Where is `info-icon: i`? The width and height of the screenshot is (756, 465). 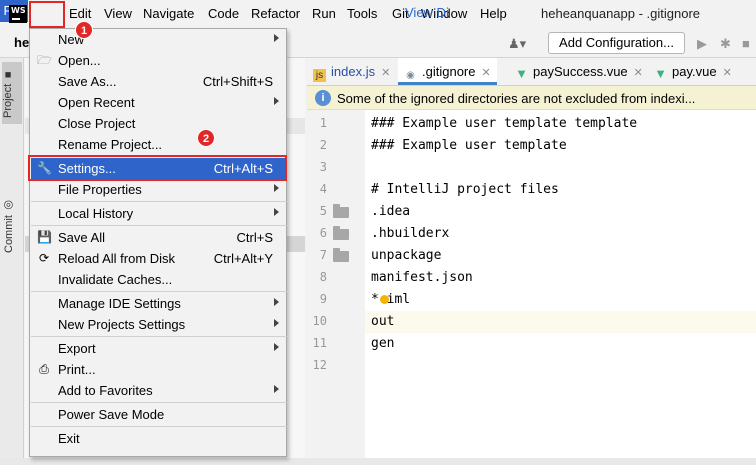
info-icon: i is located at coordinates (323, 98).